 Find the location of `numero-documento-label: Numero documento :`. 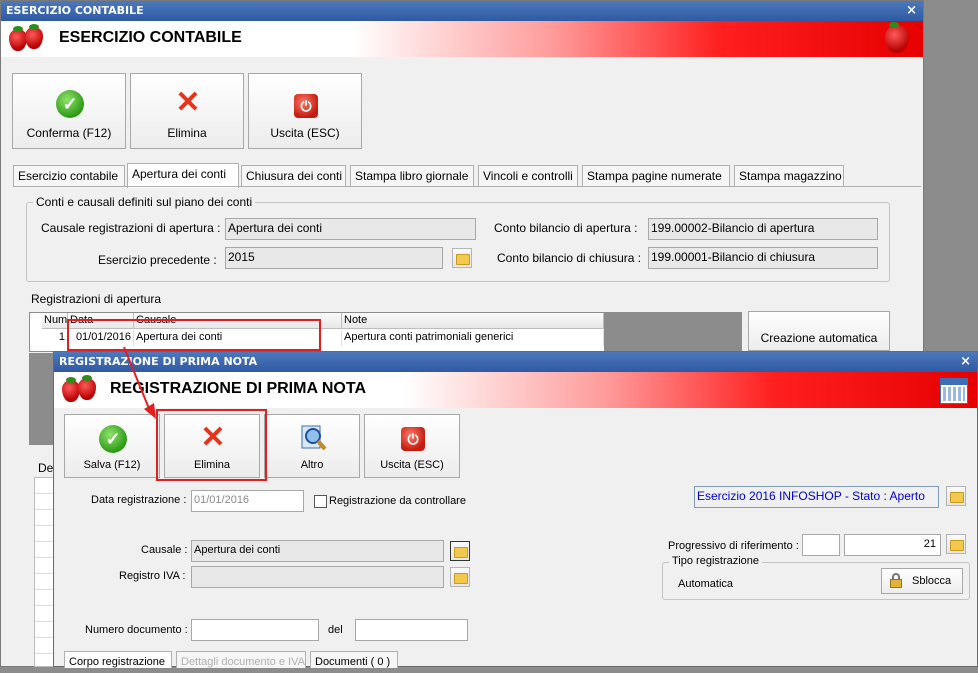

numero-documento-label: Numero documento : is located at coordinates (136, 630).